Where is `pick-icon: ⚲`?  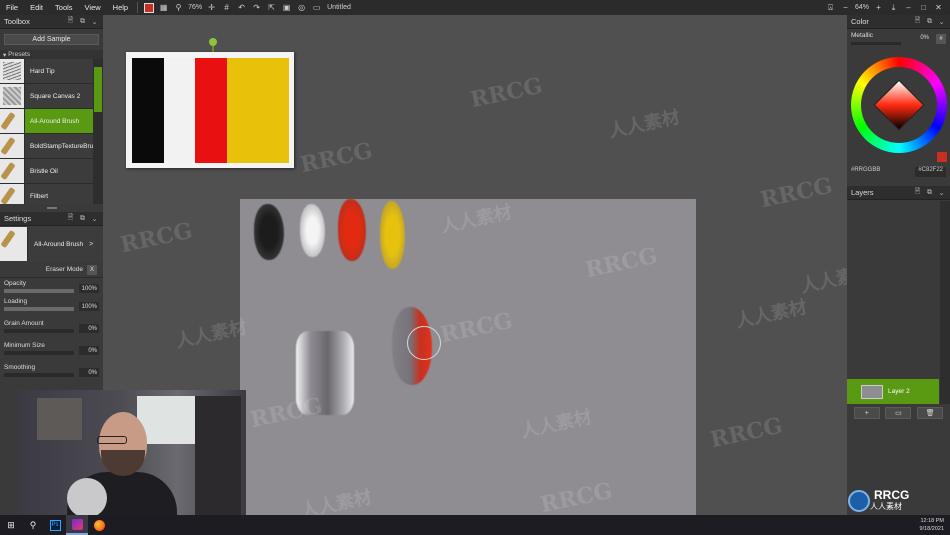
pick-icon: ⚲ is located at coordinates (178, 7).